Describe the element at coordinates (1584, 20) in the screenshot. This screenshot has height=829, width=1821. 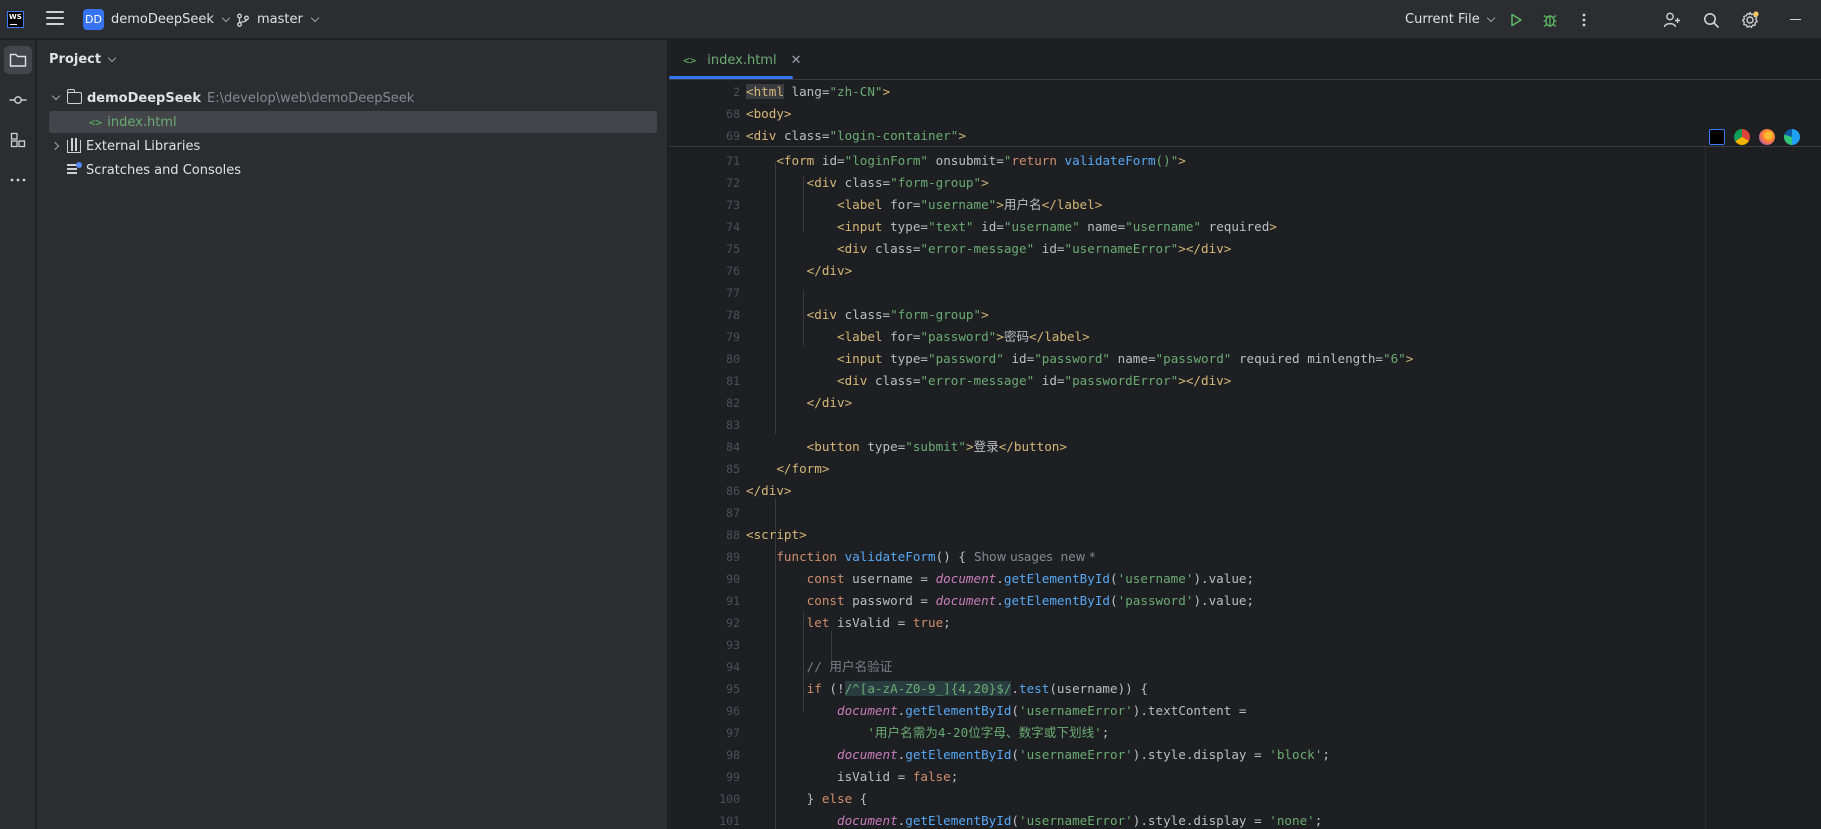
I see `more-actions-button` at that location.